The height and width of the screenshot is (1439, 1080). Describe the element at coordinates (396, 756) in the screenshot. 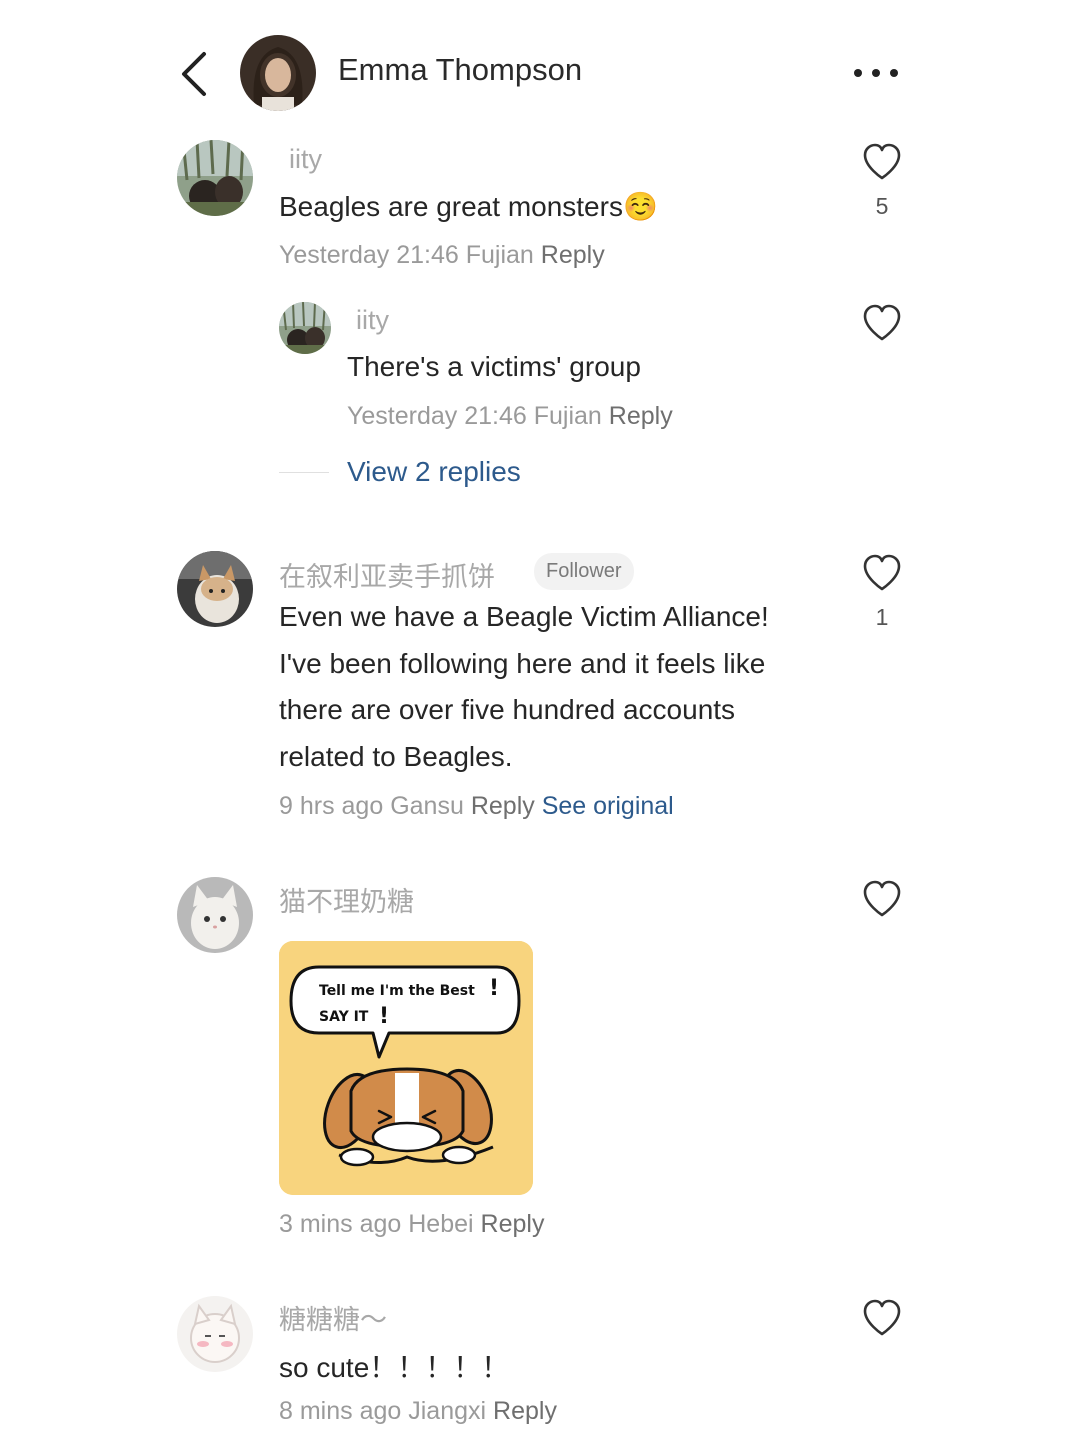

I see `comment-text-line: related to Beagles.` at that location.